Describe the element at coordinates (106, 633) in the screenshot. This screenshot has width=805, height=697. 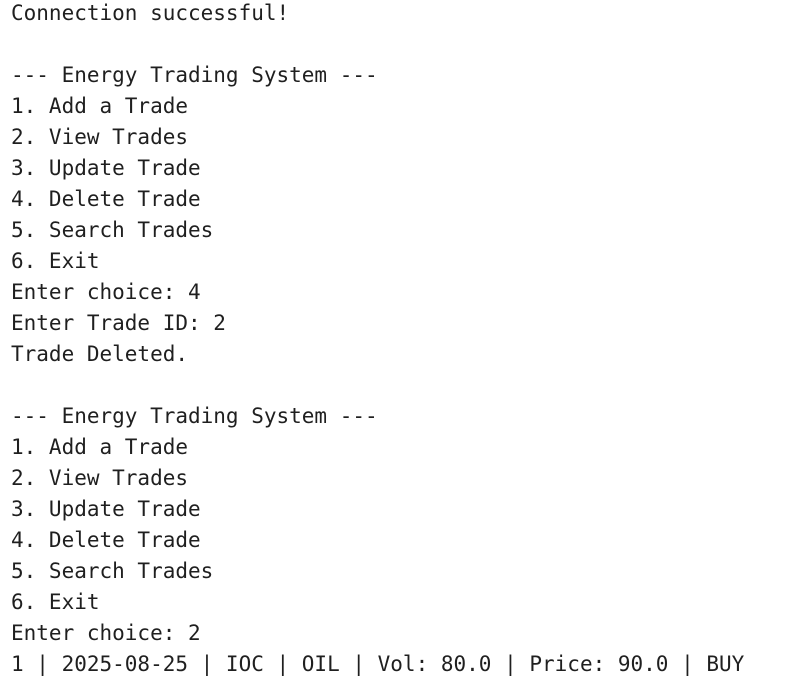
I see `choice-prompt: Enter choice: 2` at that location.